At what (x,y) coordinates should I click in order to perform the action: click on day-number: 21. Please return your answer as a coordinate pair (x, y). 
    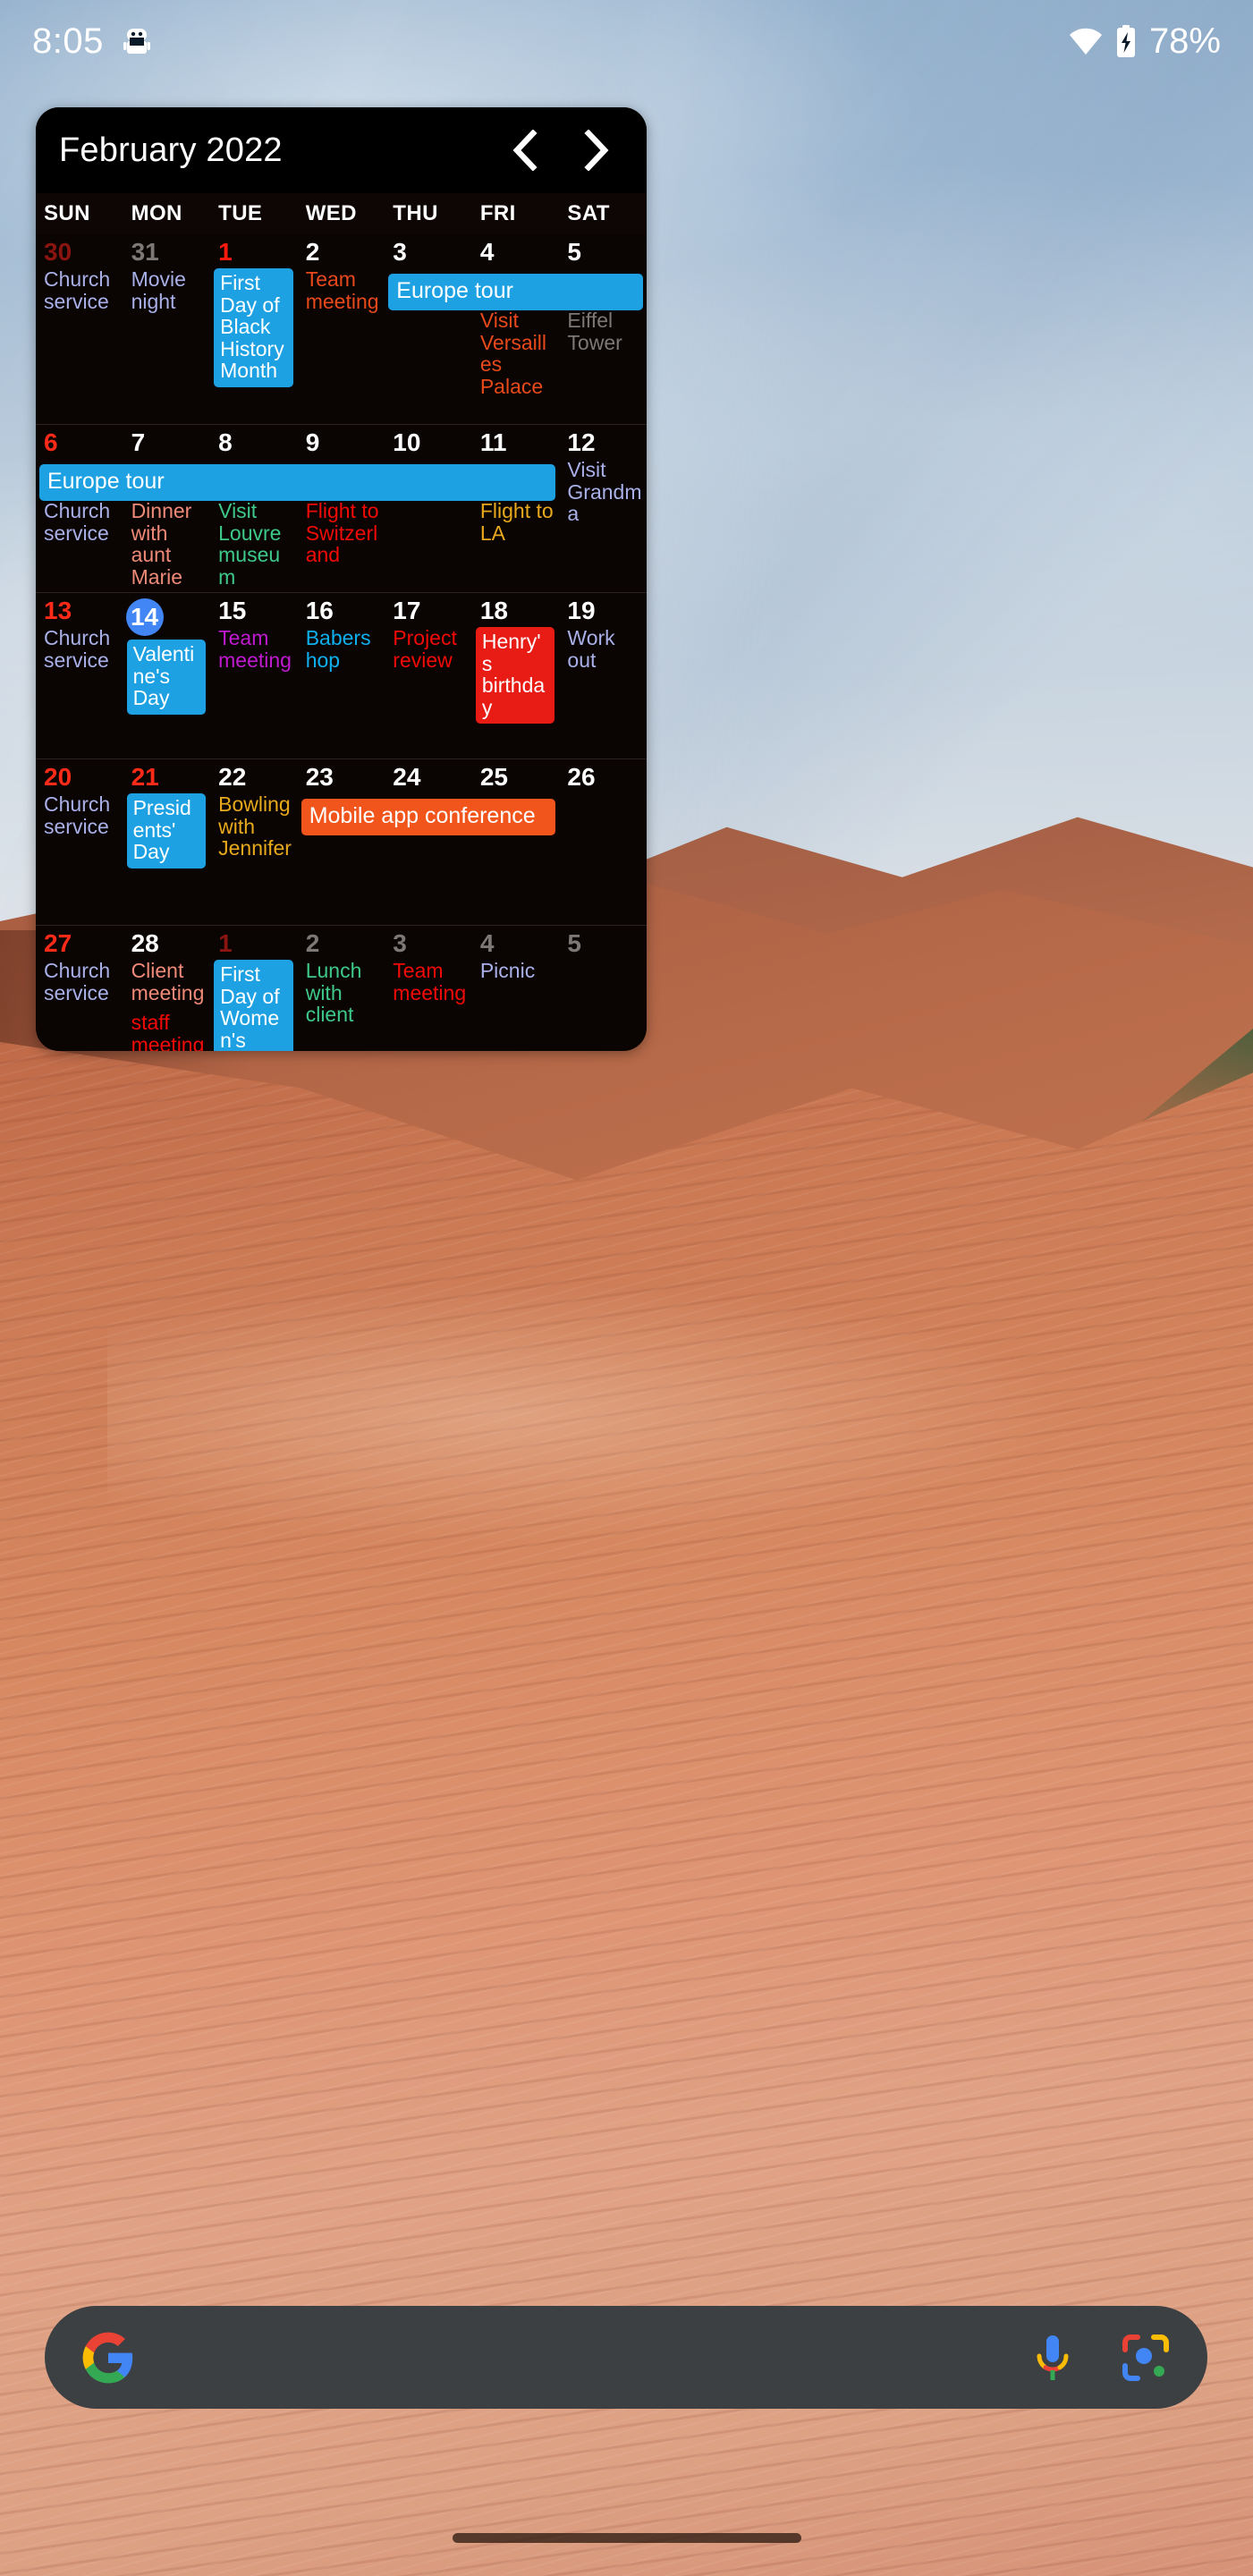
    Looking at the image, I should click on (145, 777).